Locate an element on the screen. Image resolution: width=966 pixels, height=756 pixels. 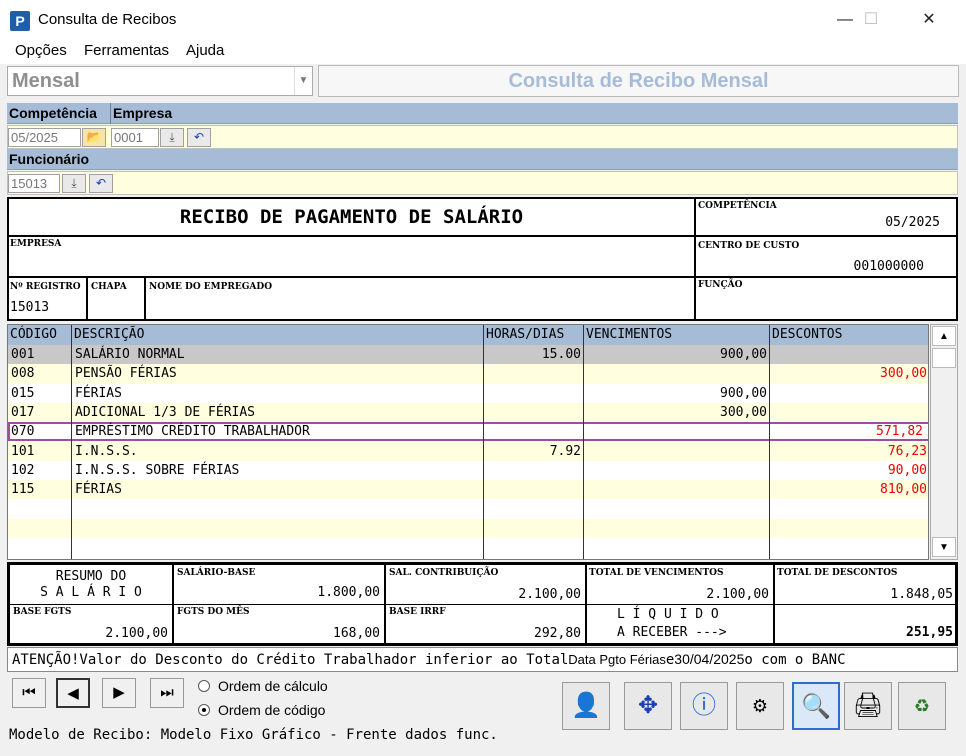
table-row: 101 I.N.S.S. 7.92 76,23 is located at coordinates (468, 451).